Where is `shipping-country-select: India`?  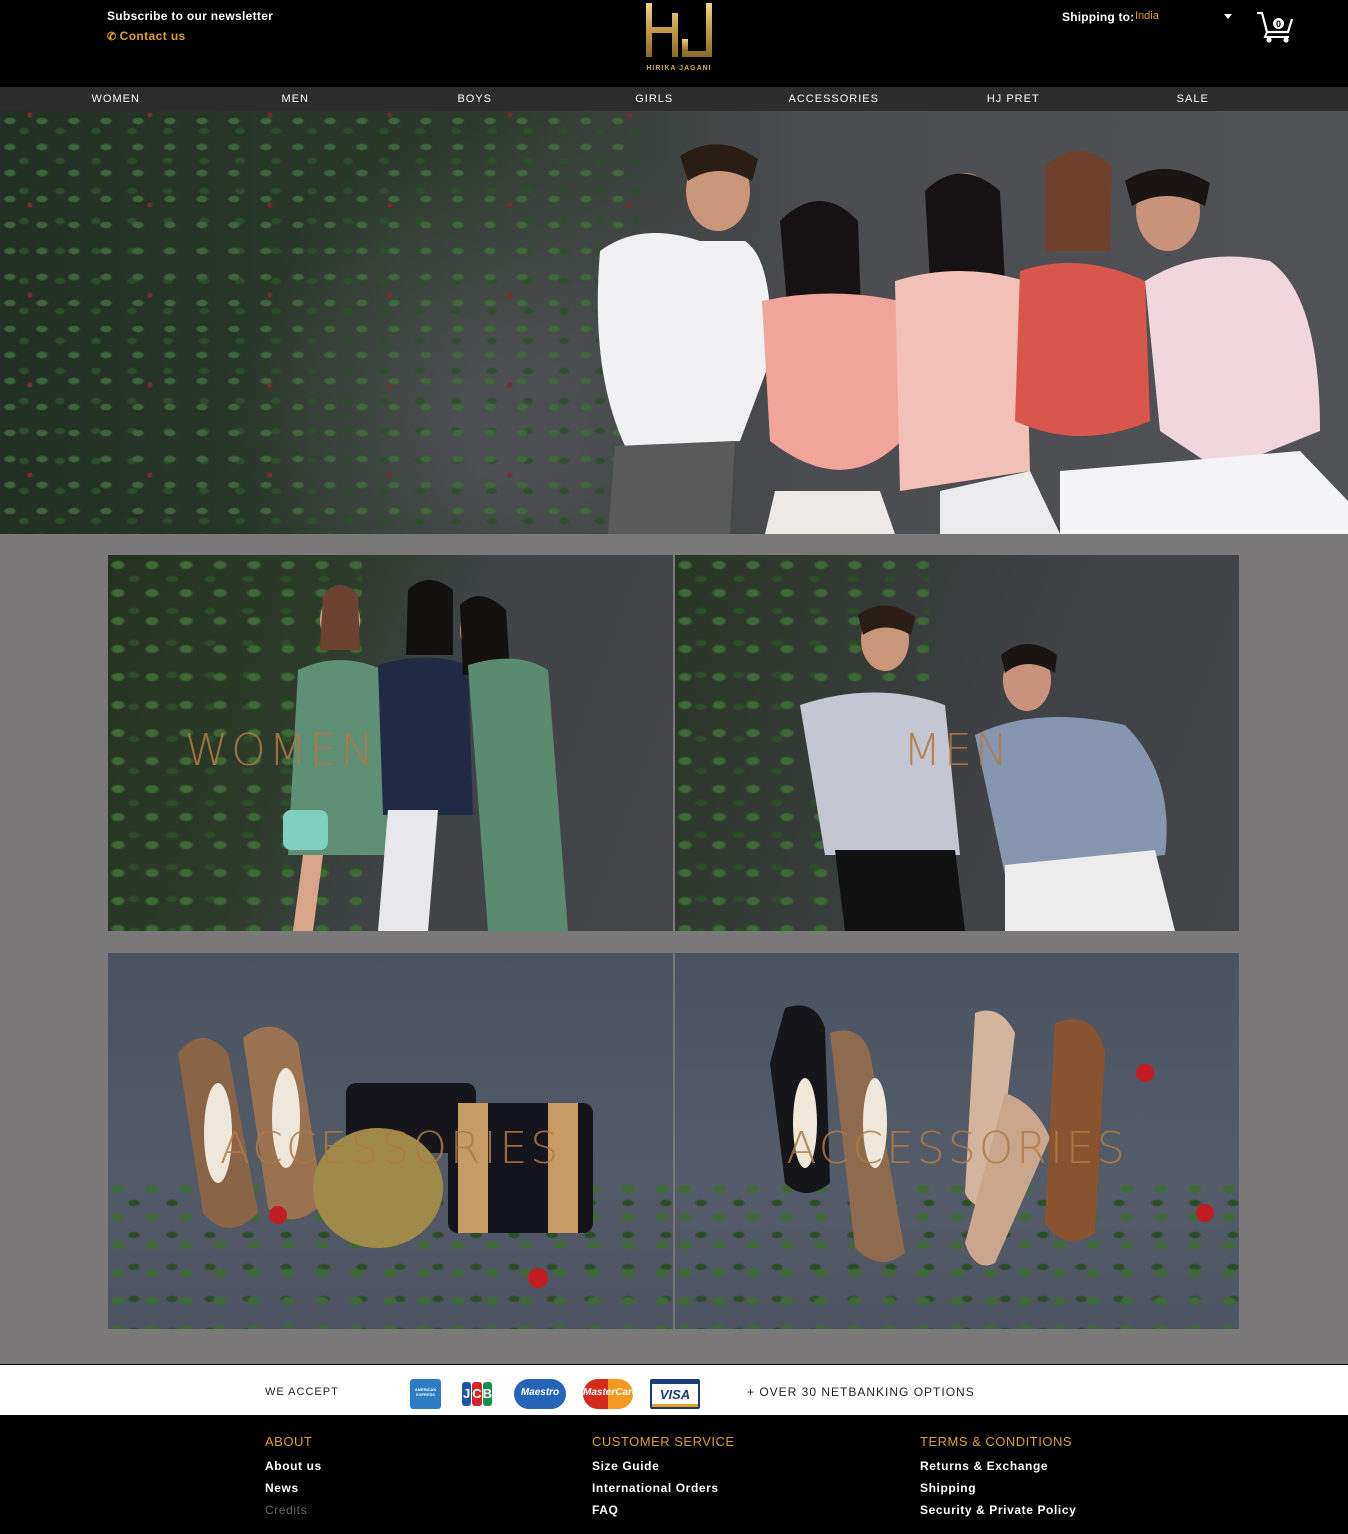
shipping-country-select: India is located at coordinates (1186, 17).